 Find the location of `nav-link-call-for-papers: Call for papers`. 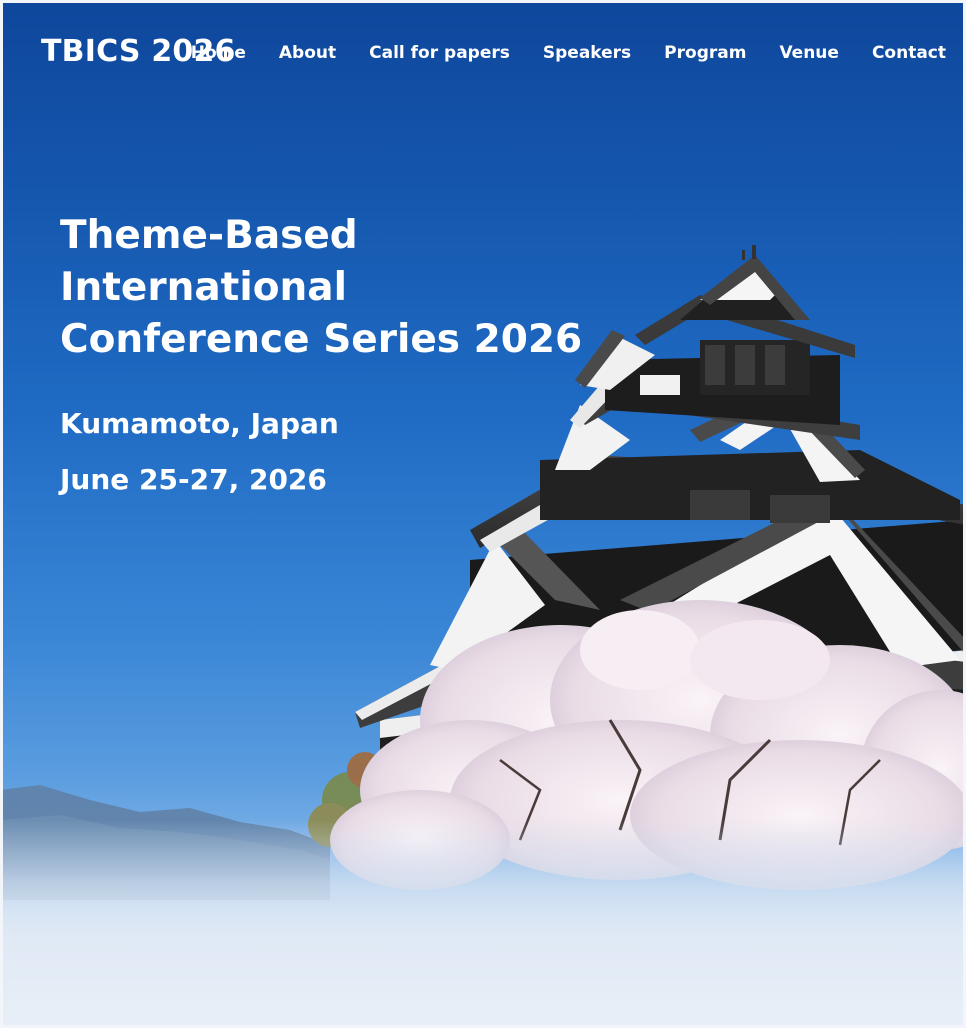

nav-link-call-for-papers: Call for papers is located at coordinates (439, 53).